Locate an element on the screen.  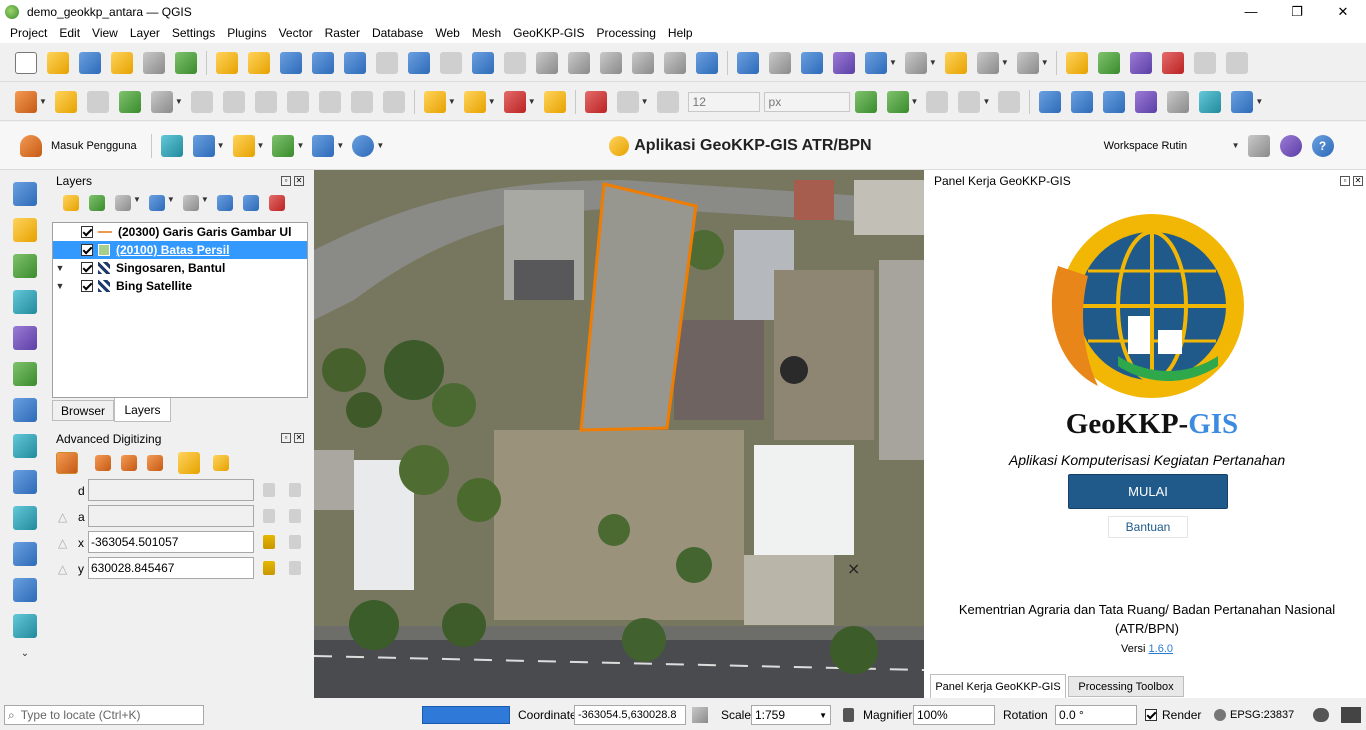
attribute-table-icon is located at coordinates (780, 62).